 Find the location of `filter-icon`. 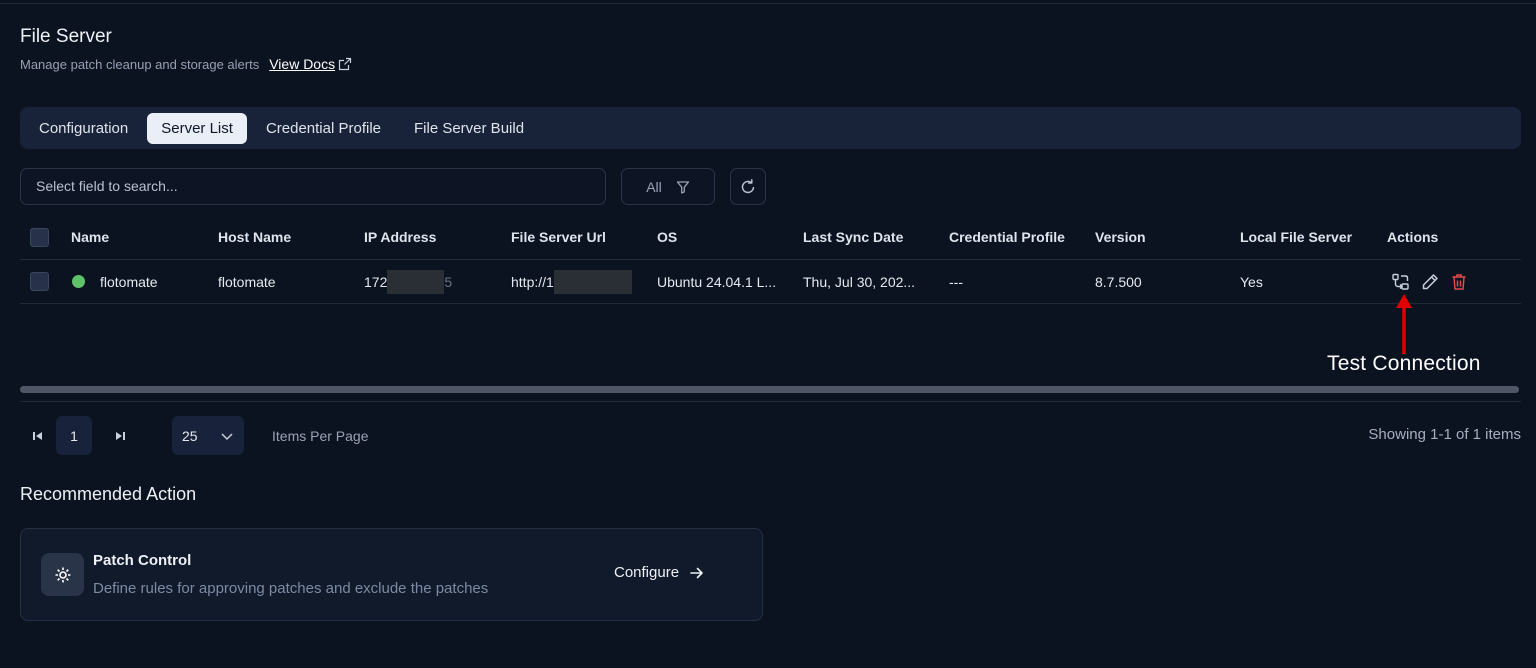

filter-icon is located at coordinates (682, 187).